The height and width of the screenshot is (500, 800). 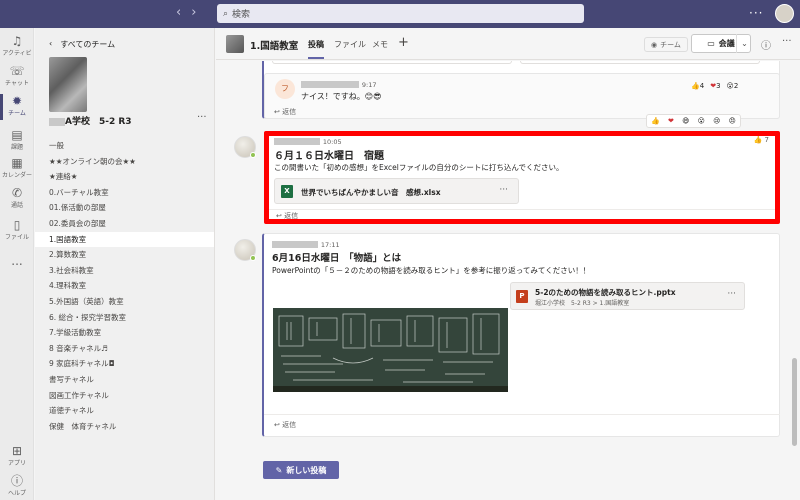 I want to click on channel-item: 9 家庭科チャネル◘, so click(x=124, y=364).